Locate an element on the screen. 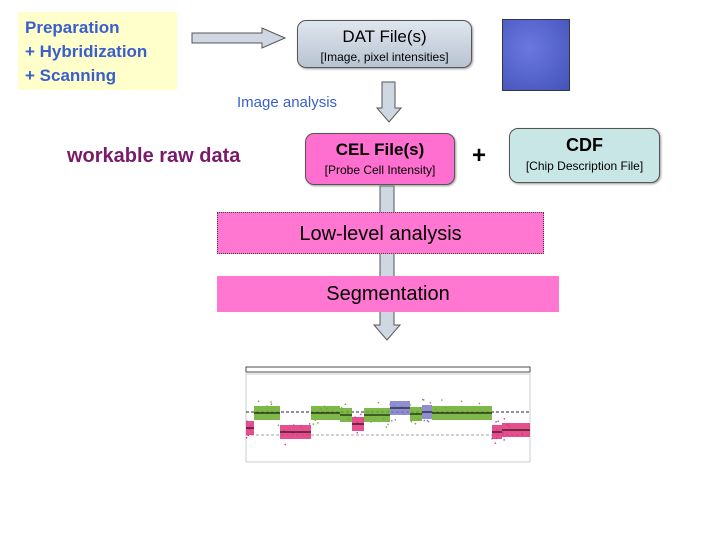 The width and height of the screenshot is (720, 540). down-arrow-long is located at coordinates (387, 263).